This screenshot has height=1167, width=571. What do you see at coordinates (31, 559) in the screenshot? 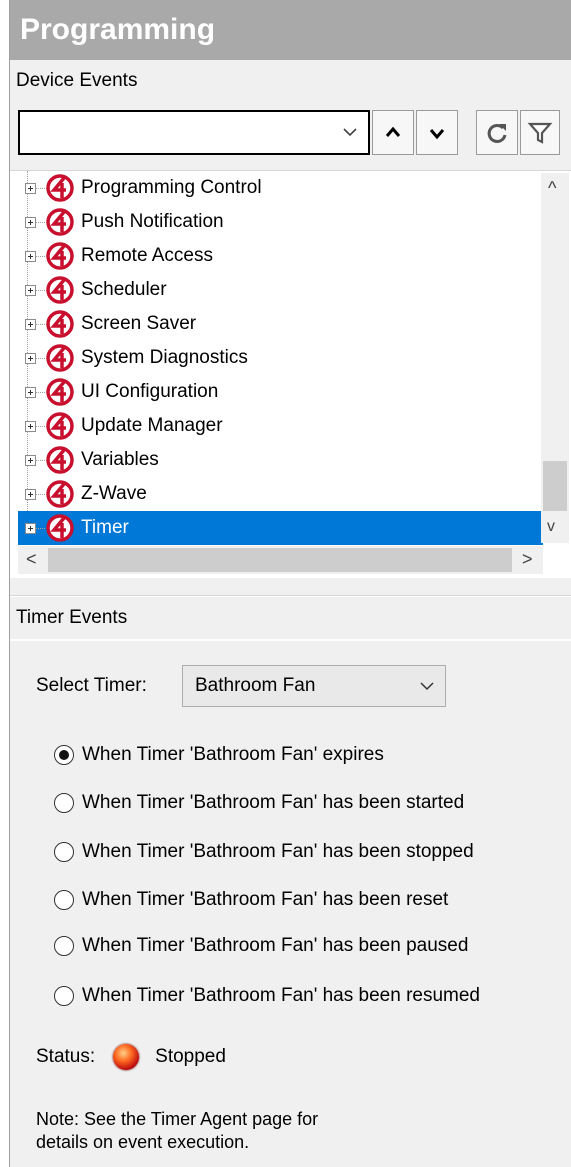
I see `scroll-left-icon: <` at bounding box center [31, 559].